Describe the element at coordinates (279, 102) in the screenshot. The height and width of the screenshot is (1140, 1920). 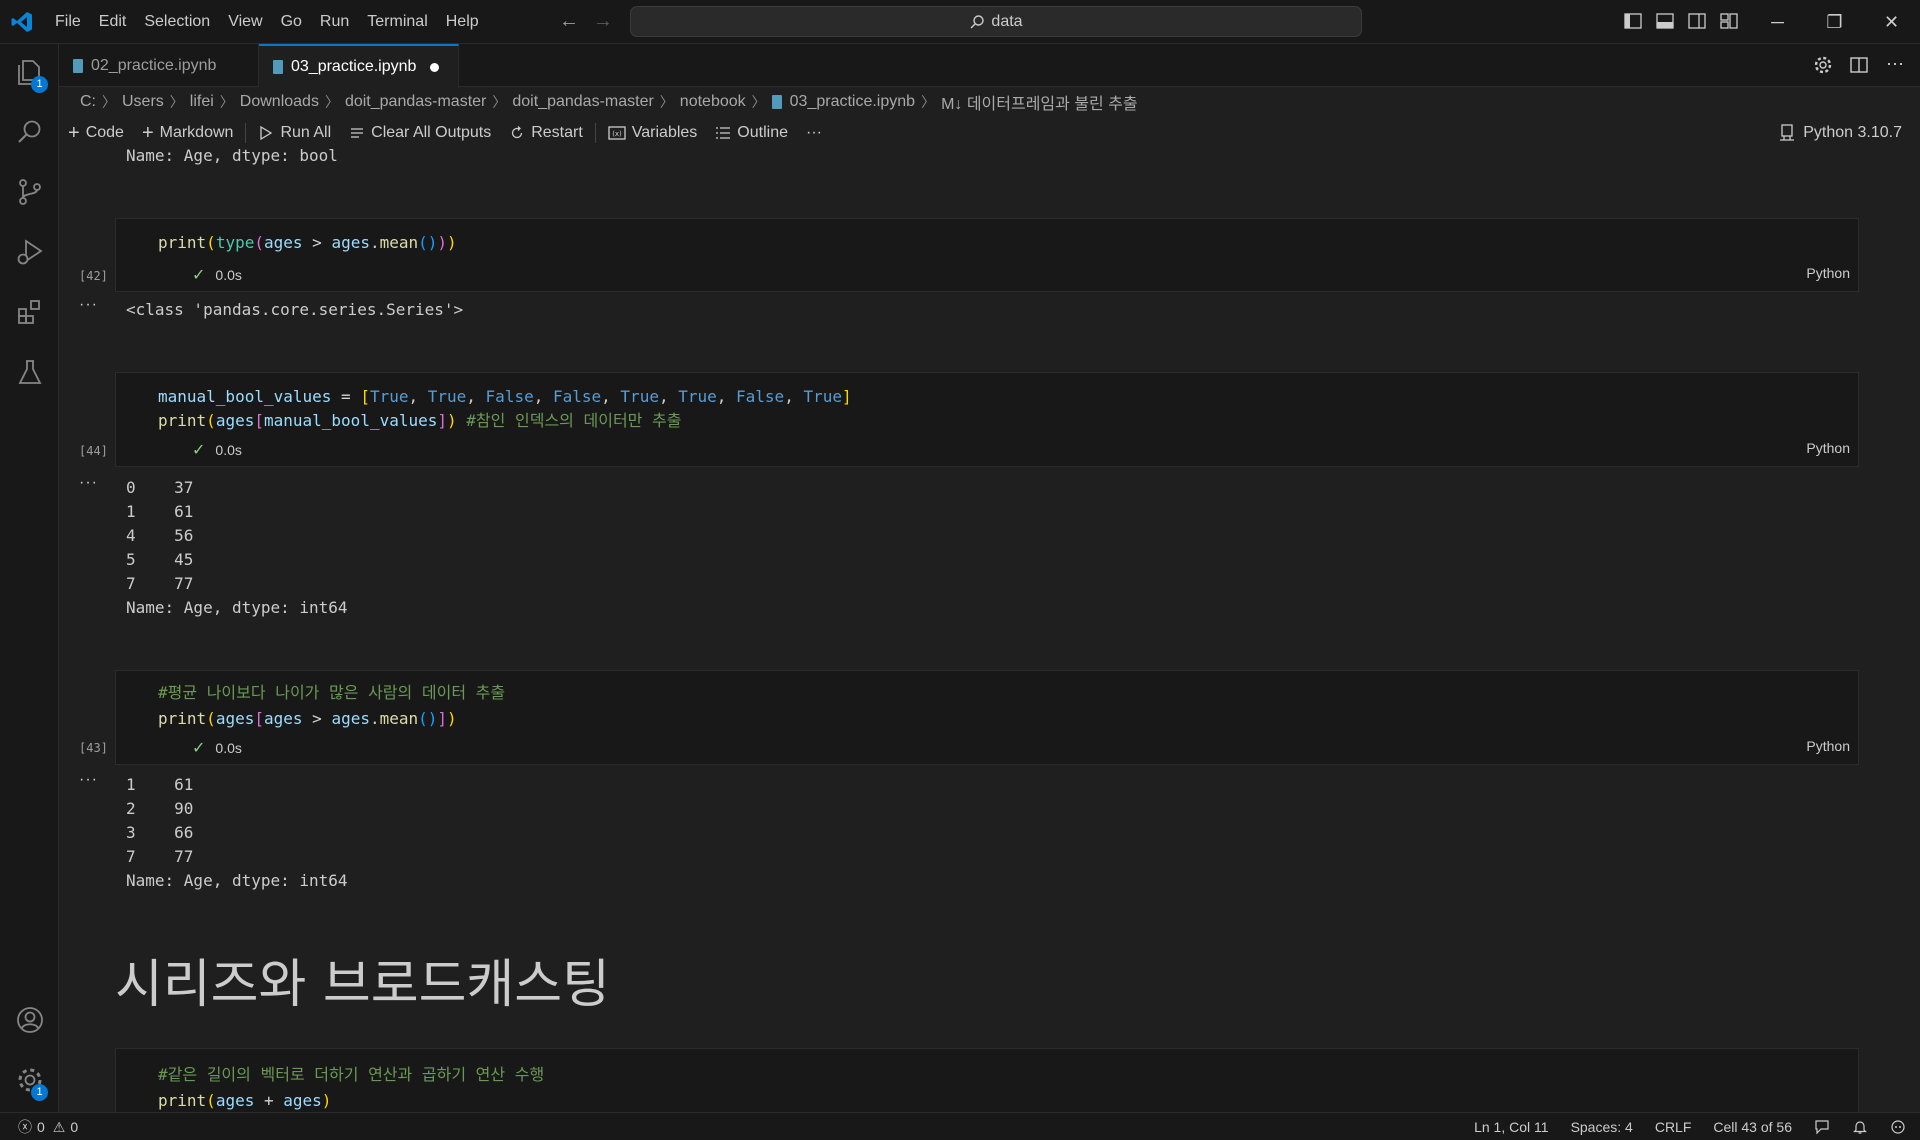
I see `breadcrumb-item: Downloads` at that location.